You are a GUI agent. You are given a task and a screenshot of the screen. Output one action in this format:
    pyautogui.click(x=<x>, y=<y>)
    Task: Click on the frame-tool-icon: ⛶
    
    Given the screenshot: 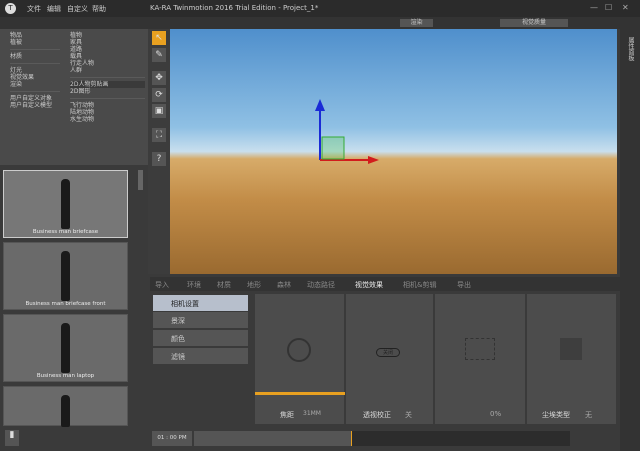 What is the action you would take?
    pyautogui.click(x=159, y=135)
    